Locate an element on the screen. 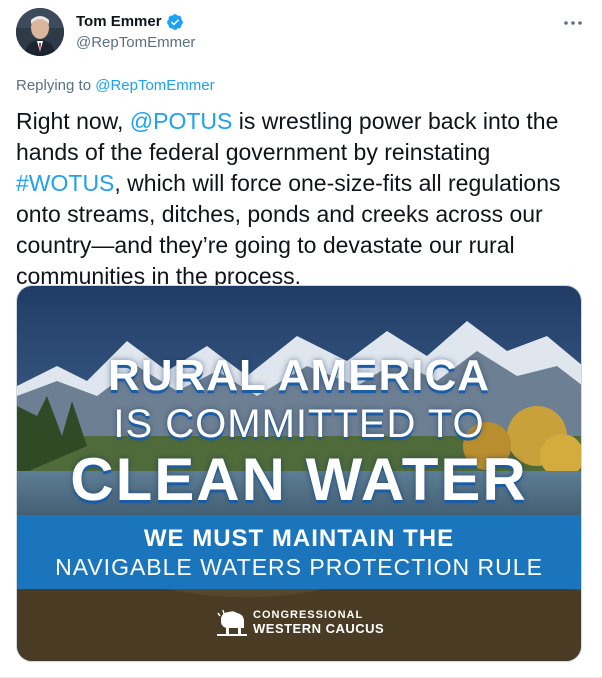 The image size is (602, 678). caucus-logo: CONGRESSIONAL WESTERN CAUCUS is located at coordinates (300, 622).